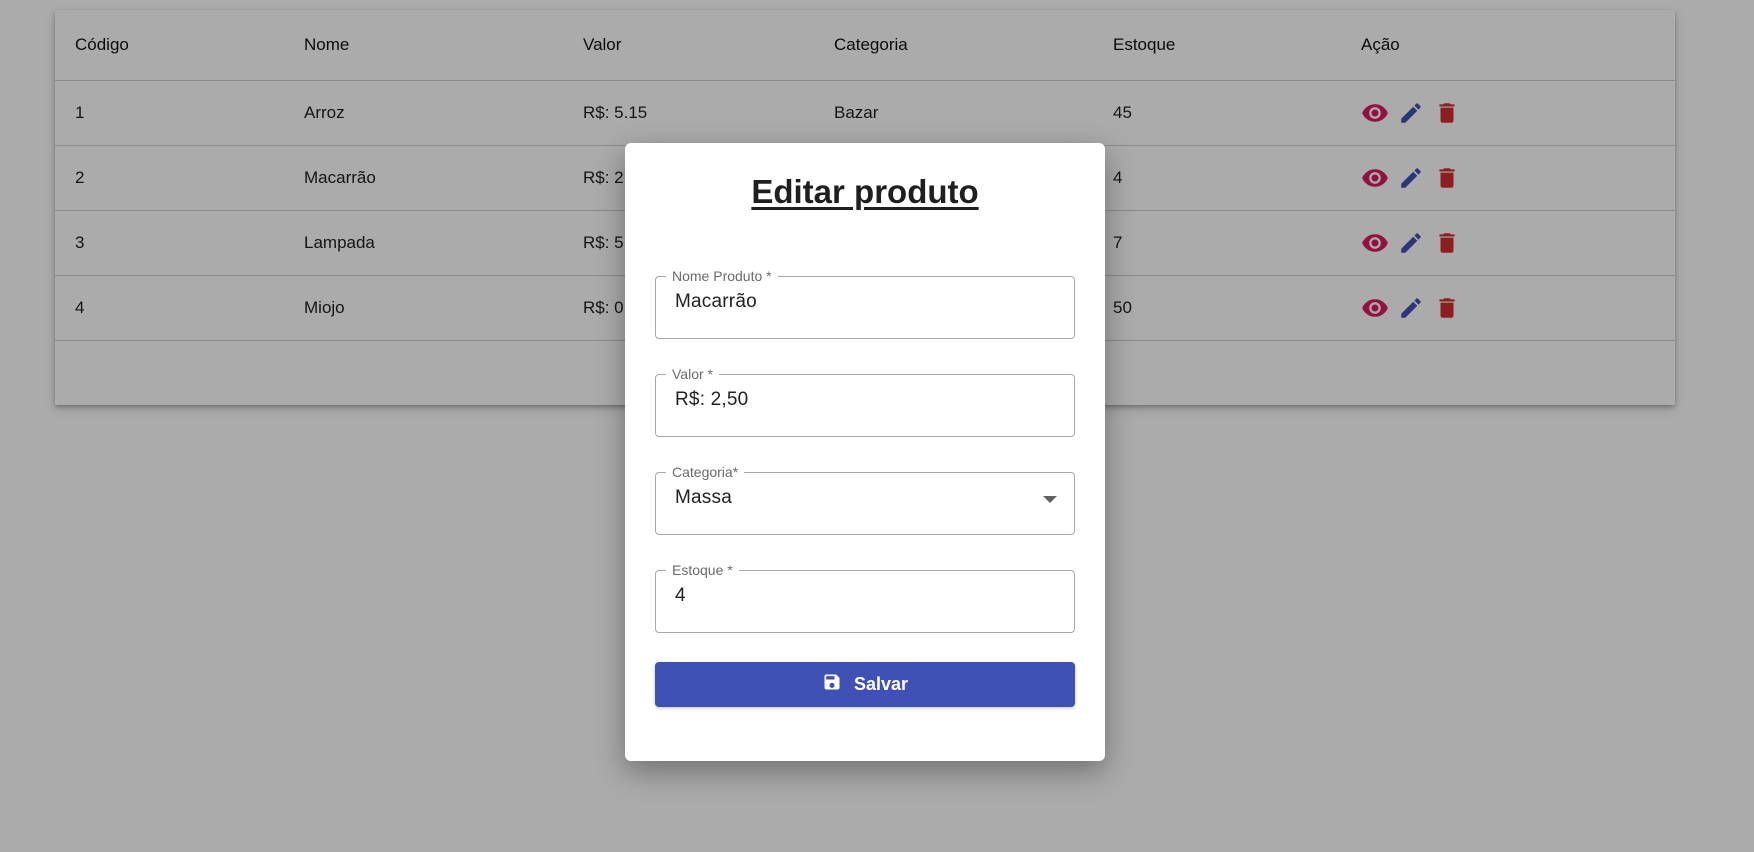  What do you see at coordinates (722, 276) in the screenshot?
I see `nome-produto-label: Nome Produto *` at bounding box center [722, 276].